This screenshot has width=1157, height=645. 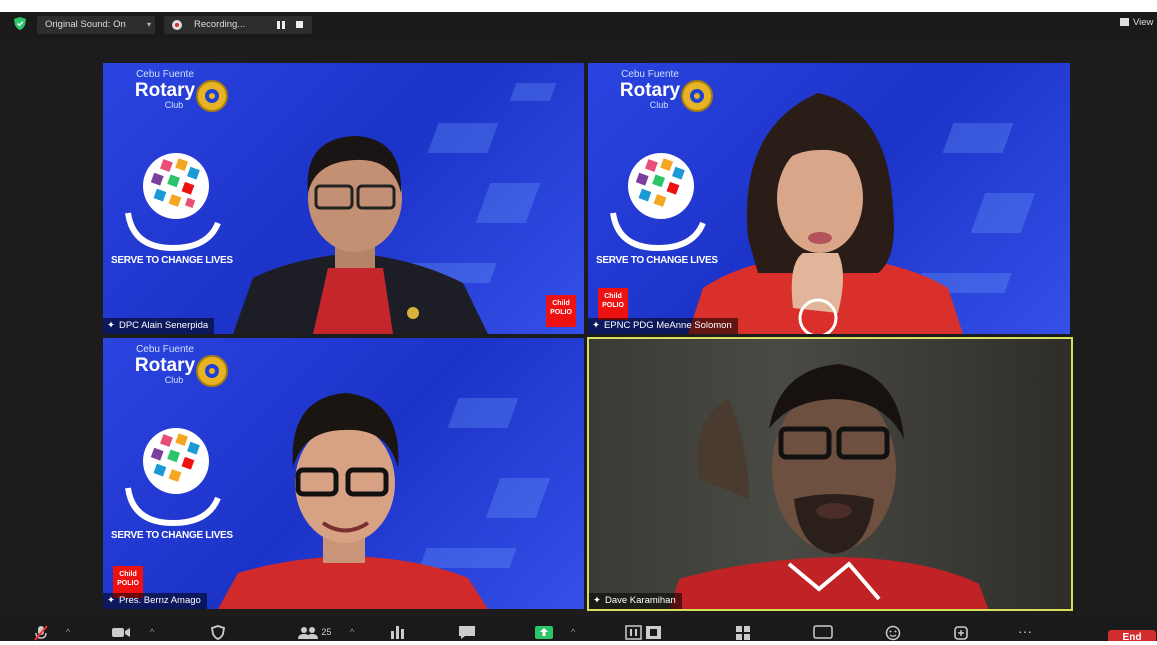 What do you see at coordinates (961, 633) in the screenshot?
I see `apps-icon` at bounding box center [961, 633].